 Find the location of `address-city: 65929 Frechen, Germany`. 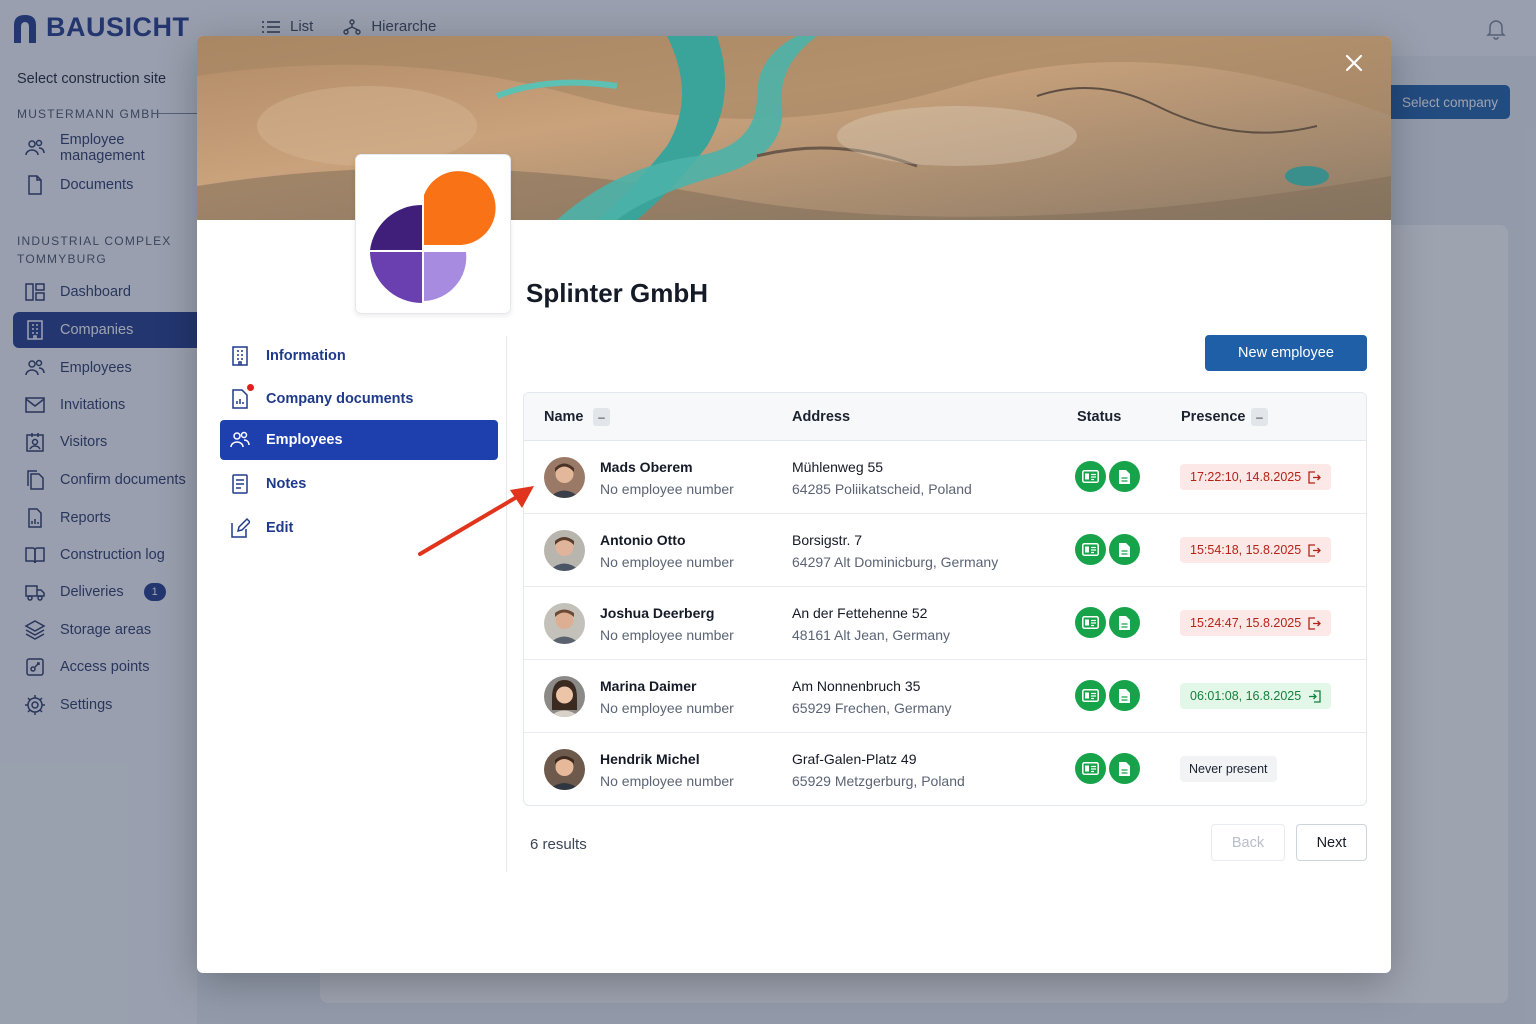

address-city: 65929 Frechen, Germany is located at coordinates (872, 708).